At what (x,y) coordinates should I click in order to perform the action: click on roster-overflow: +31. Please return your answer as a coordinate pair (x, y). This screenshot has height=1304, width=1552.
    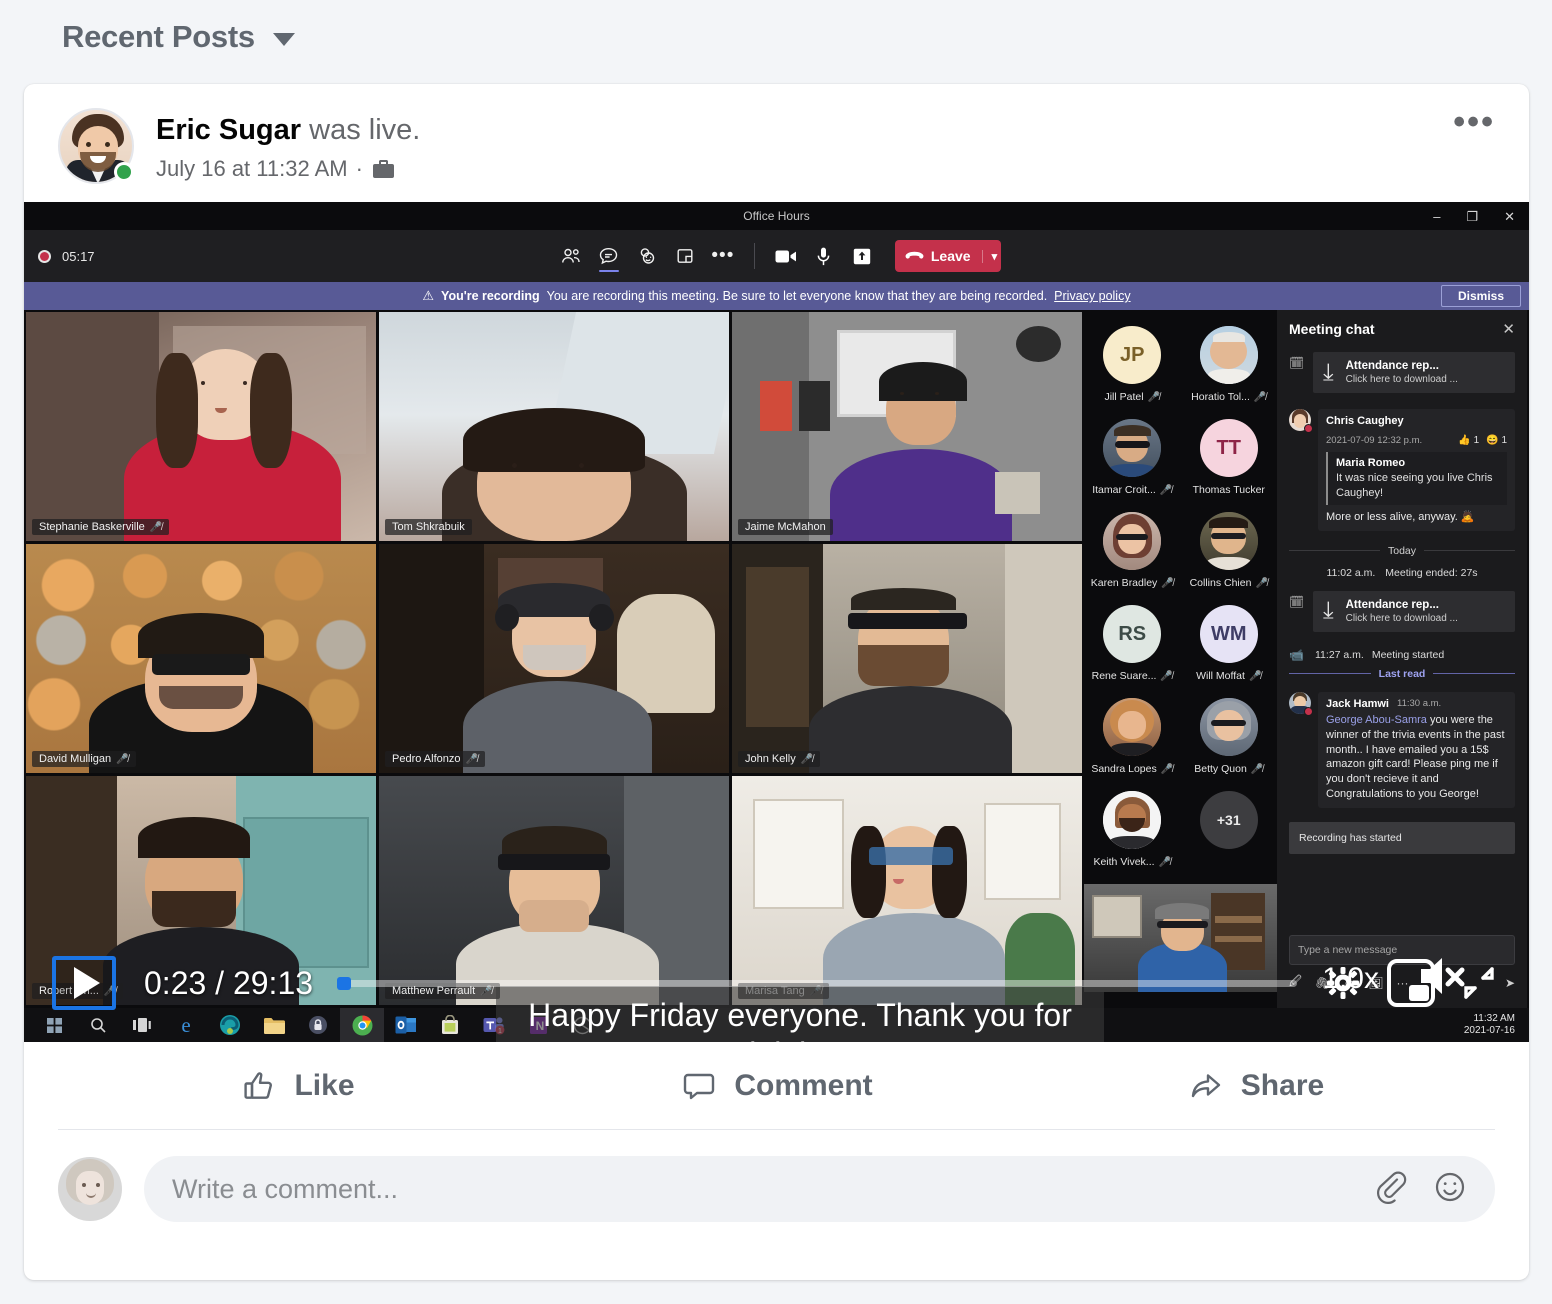
    Looking at the image, I should click on (1229, 829).